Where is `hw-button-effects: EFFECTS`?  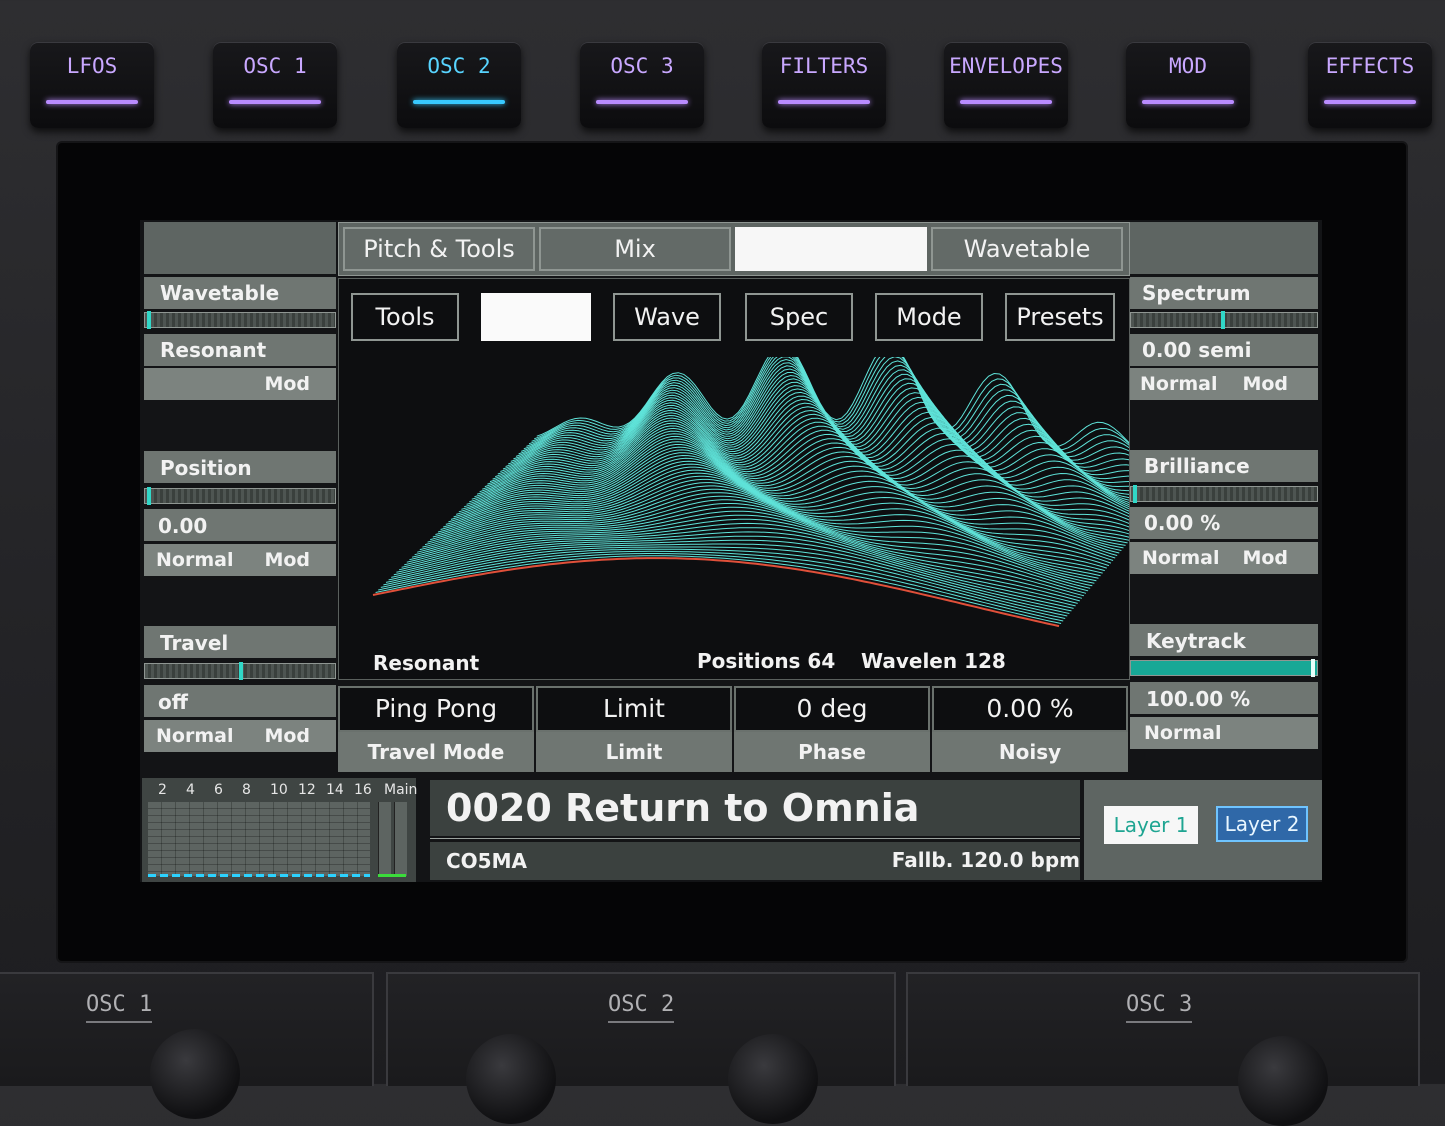
hw-button-effects: EFFECTS is located at coordinates (1370, 85).